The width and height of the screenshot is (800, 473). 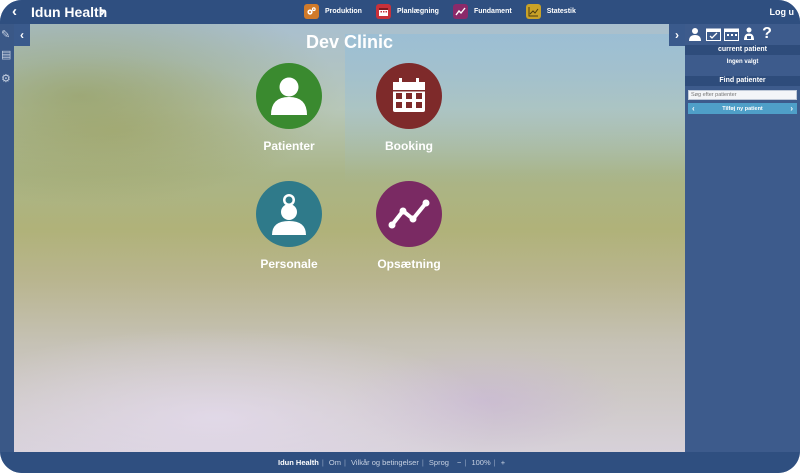 I want to click on add-patient-label: Tilføj ny patient, so click(x=742, y=108).